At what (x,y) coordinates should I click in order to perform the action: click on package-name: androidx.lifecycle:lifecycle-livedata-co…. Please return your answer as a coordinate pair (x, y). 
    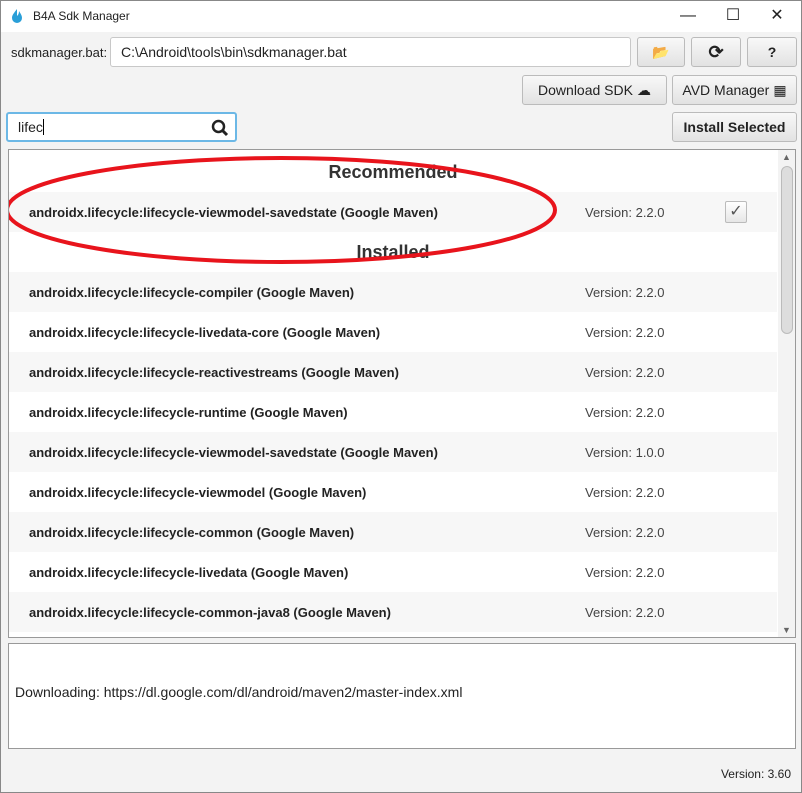
    Looking at the image, I should click on (205, 332).